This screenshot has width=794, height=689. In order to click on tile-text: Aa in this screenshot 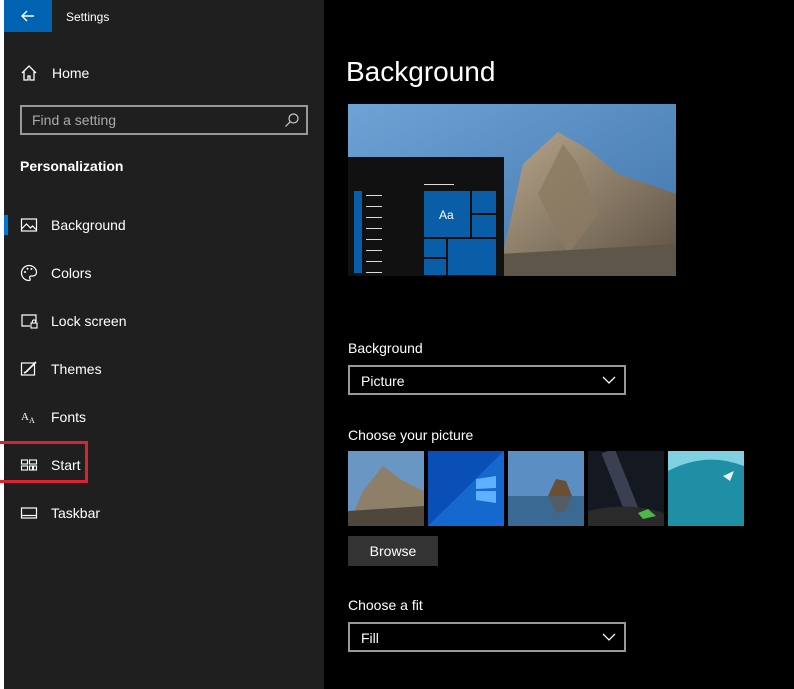, I will do `click(446, 215)`.